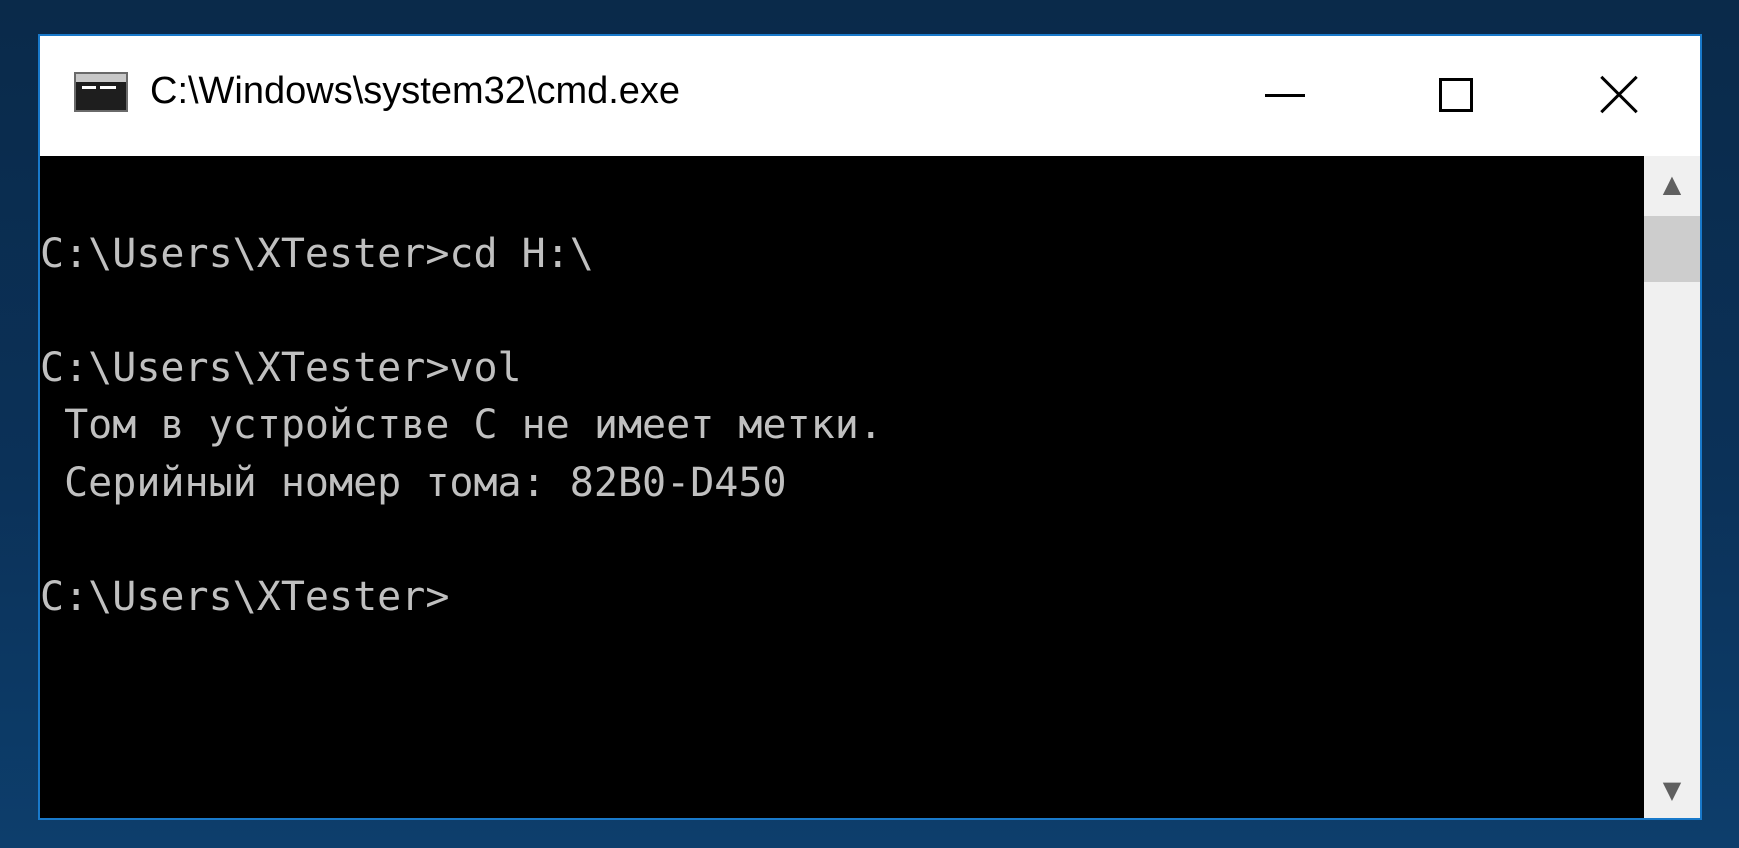 This screenshot has width=1739, height=848. What do you see at coordinates (415, 91) in the screenshot?
I see `window-title: C:\Windows\system32\cmd.exe` at bounding box center [415, 91].